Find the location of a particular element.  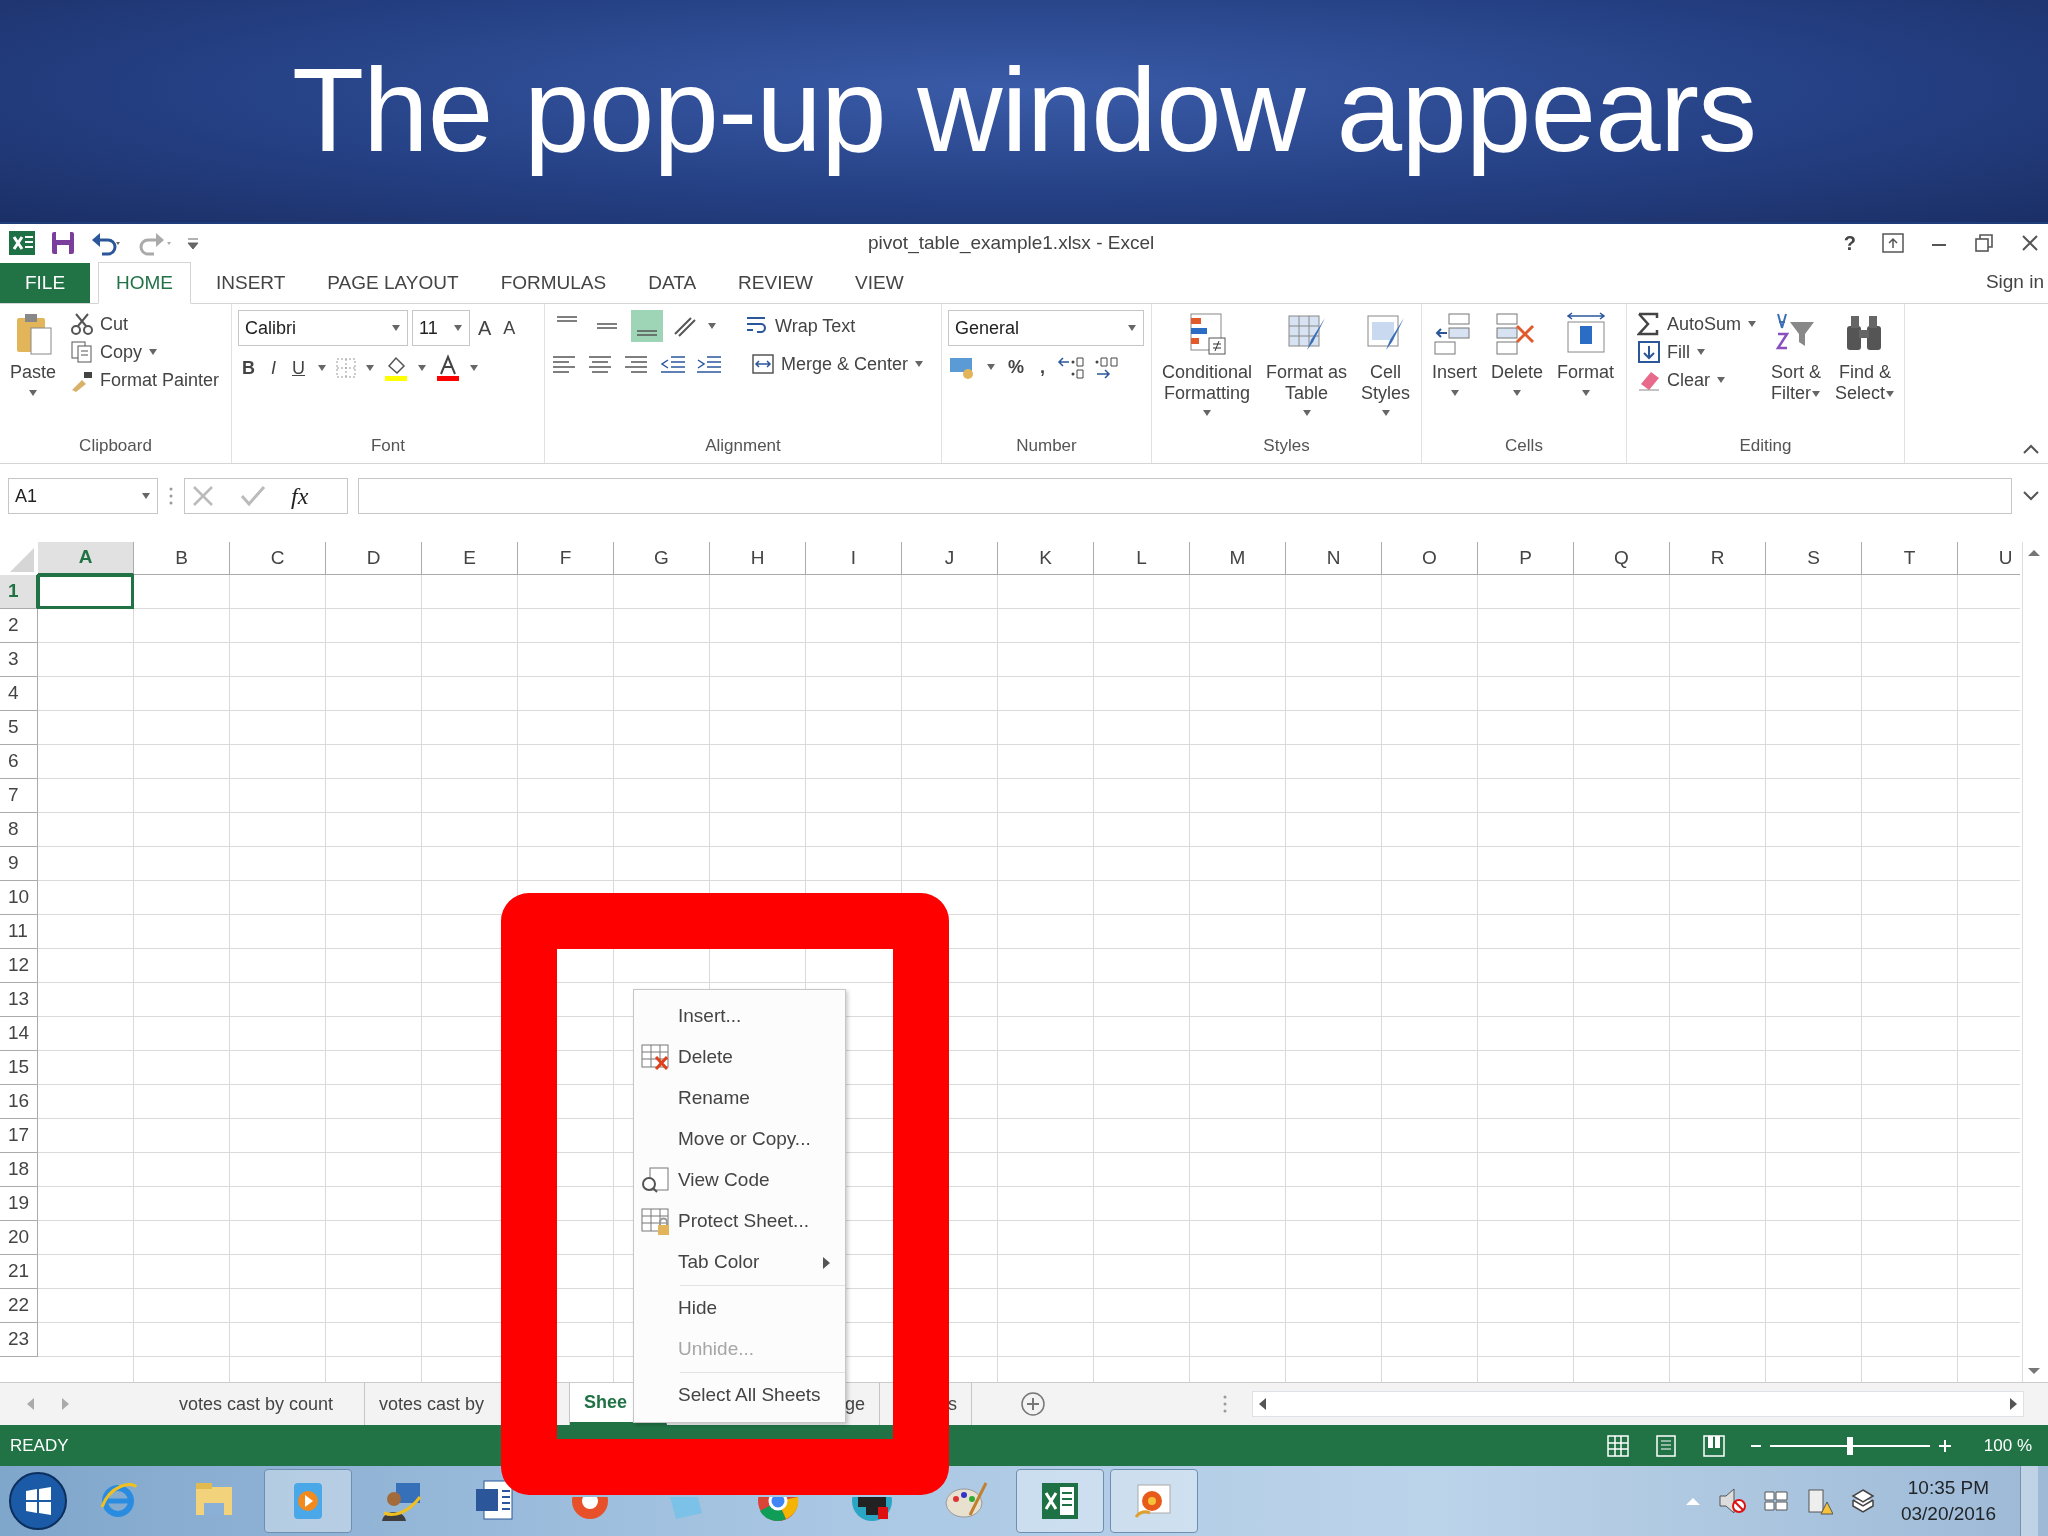

ribbon-button: Insert is located at coordinates (1455, 370).